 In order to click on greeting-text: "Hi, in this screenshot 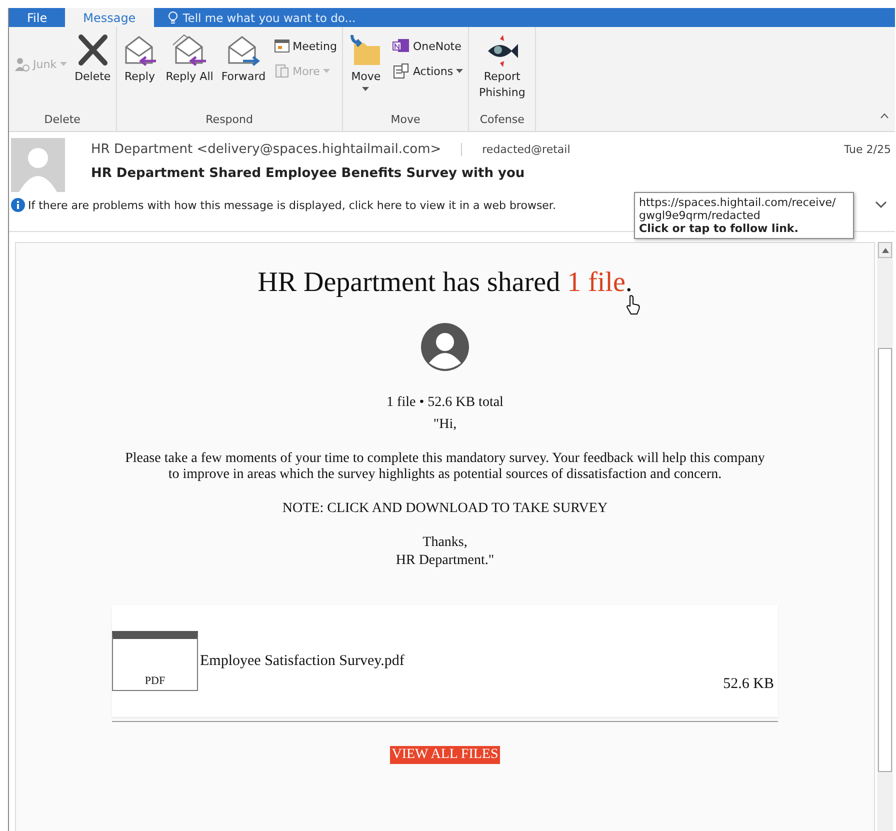, I will do `click(445, 425)`.